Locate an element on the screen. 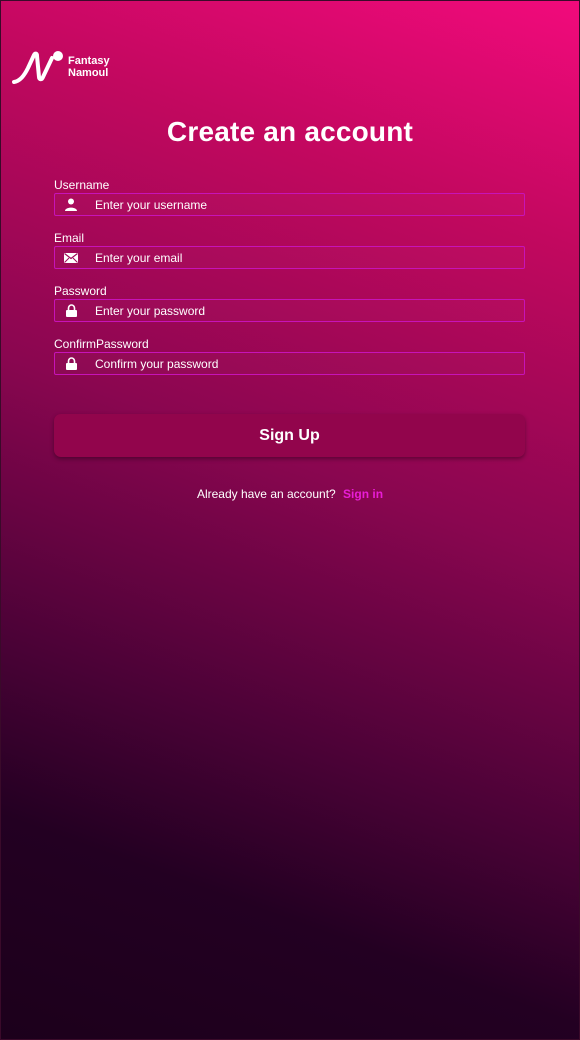 This screenshot has width=580, height=1040. password-field-box is located at coordinates (289, 310).